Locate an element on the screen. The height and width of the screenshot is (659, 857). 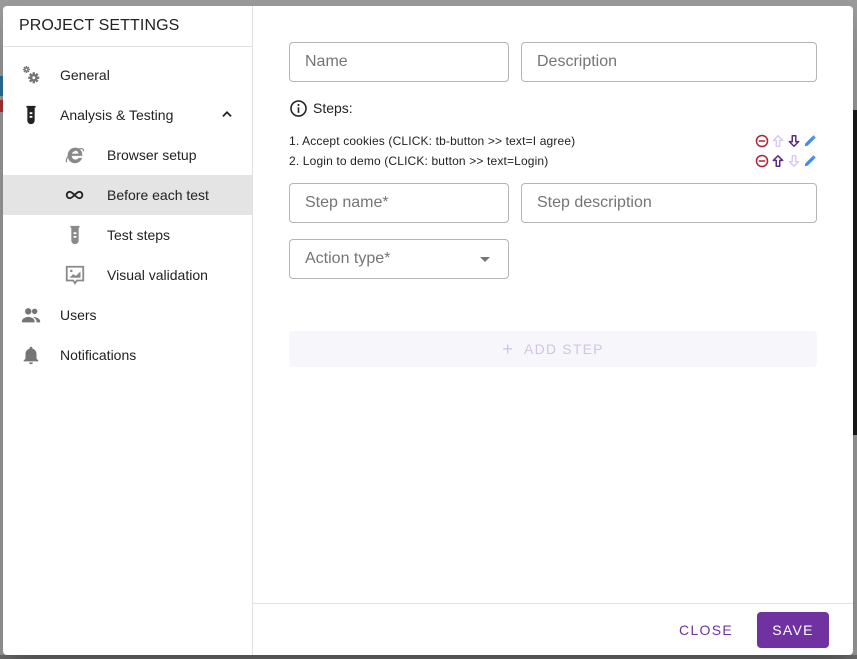
add-step-label: ADD STEP is located at coordinates (564, 349).